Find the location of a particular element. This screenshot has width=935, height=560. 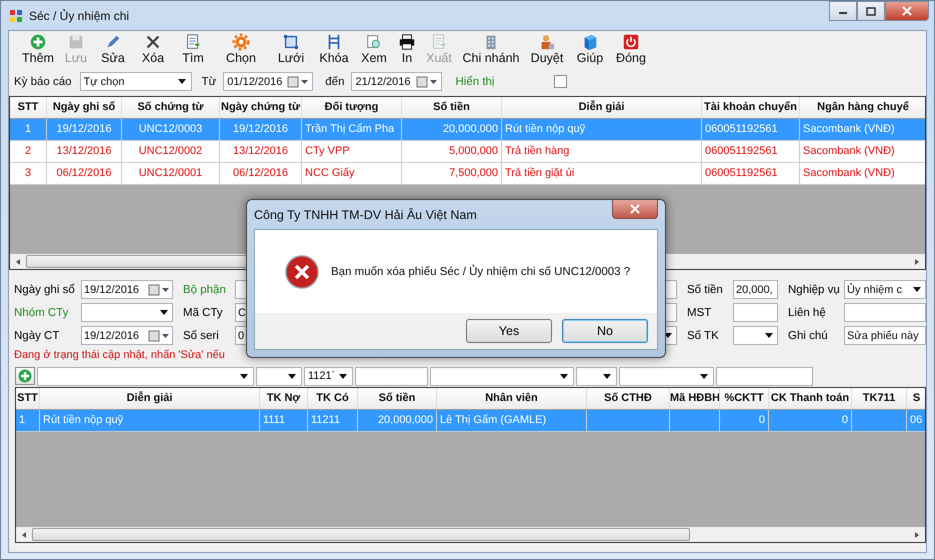

field-label: Số tiền is located at coordinates (705, 290).